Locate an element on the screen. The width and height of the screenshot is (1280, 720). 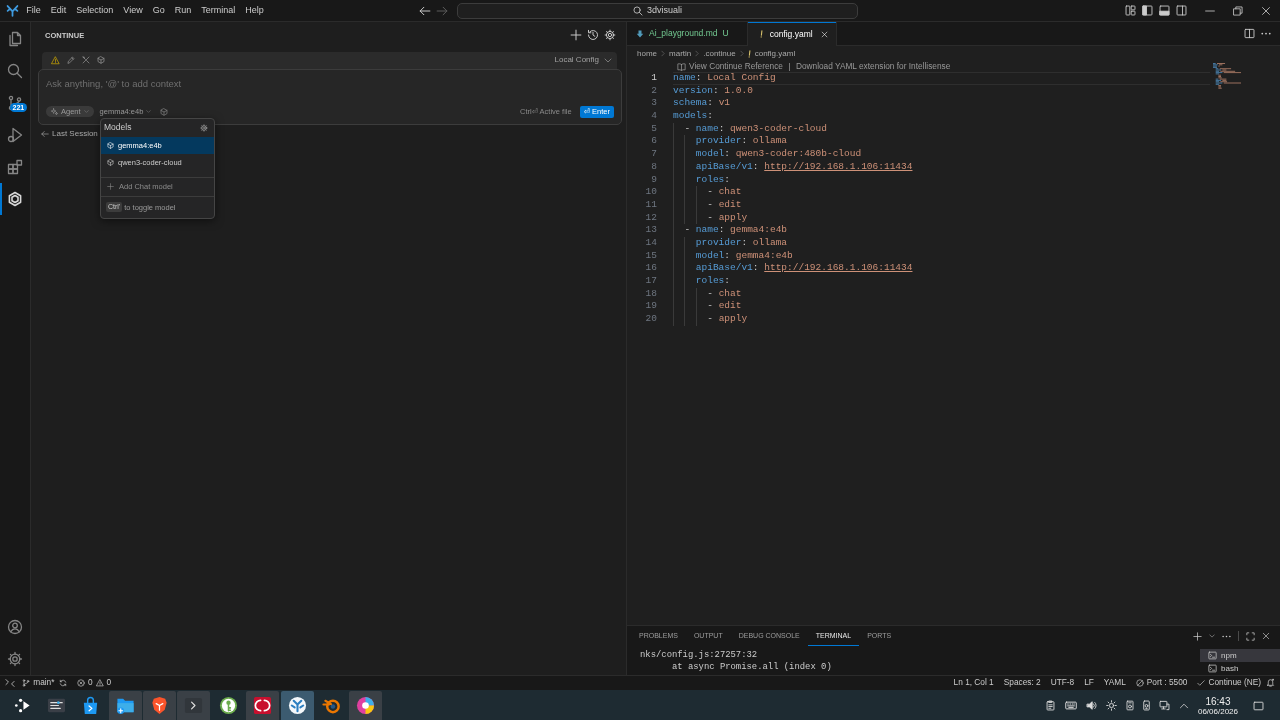
clock: 16:43 06/06/2026 is located at coordinates (1217, 705).